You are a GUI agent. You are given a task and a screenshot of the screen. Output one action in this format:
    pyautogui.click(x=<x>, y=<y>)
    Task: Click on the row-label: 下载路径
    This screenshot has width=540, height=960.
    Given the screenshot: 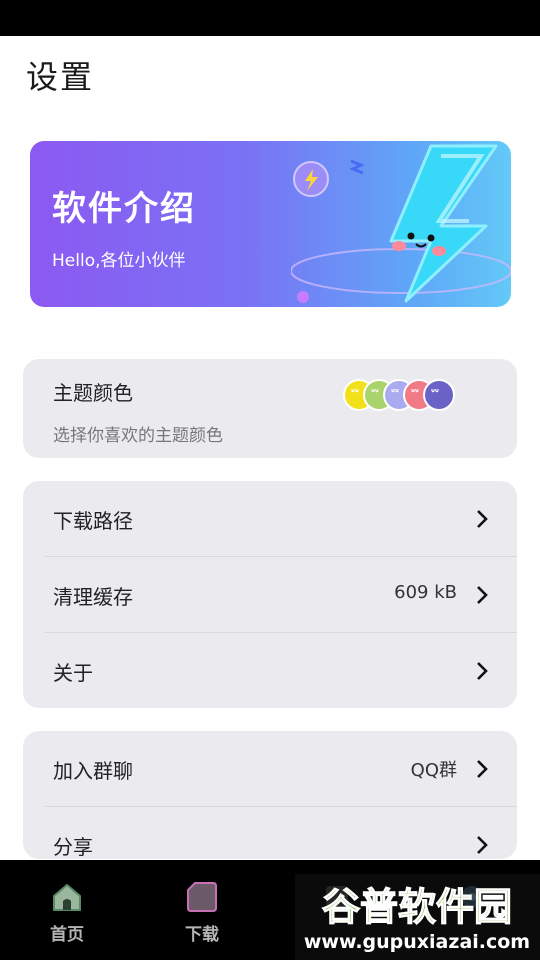 What is the action you would take?
    pyautogui.click(x=93, y=521)
    